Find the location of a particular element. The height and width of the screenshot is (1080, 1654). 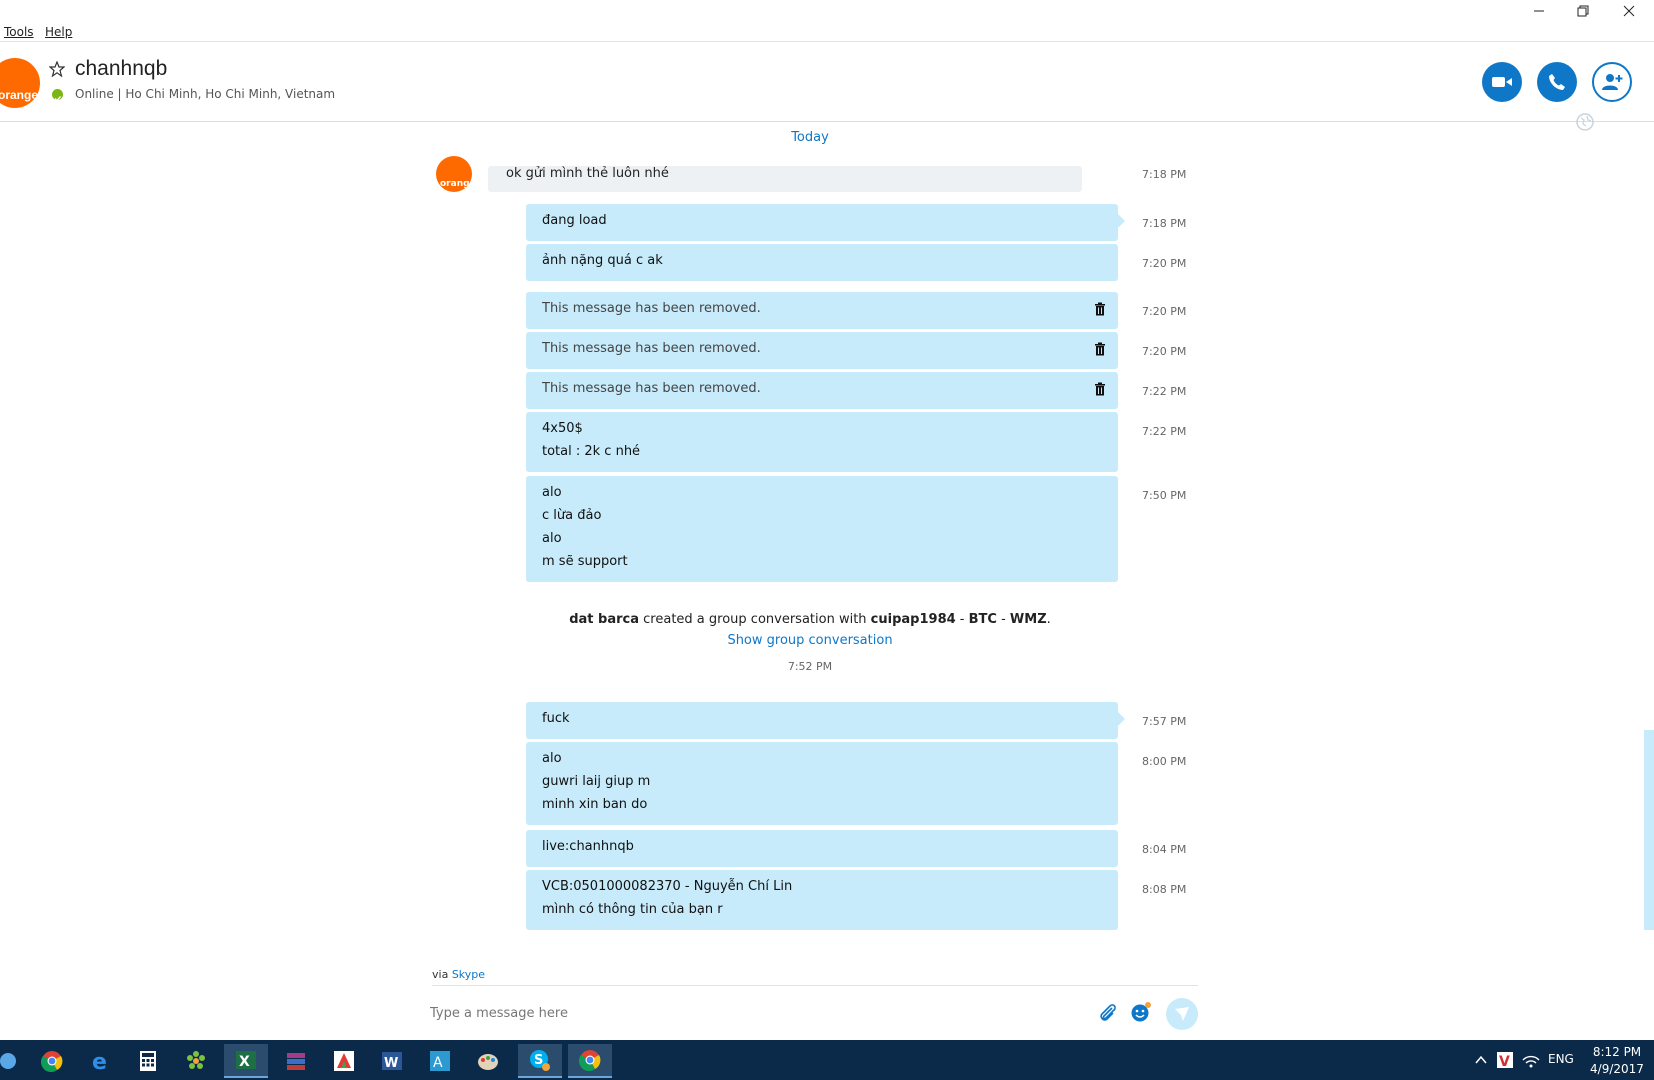

chrome-icon is located at coordinates (590, 1060).